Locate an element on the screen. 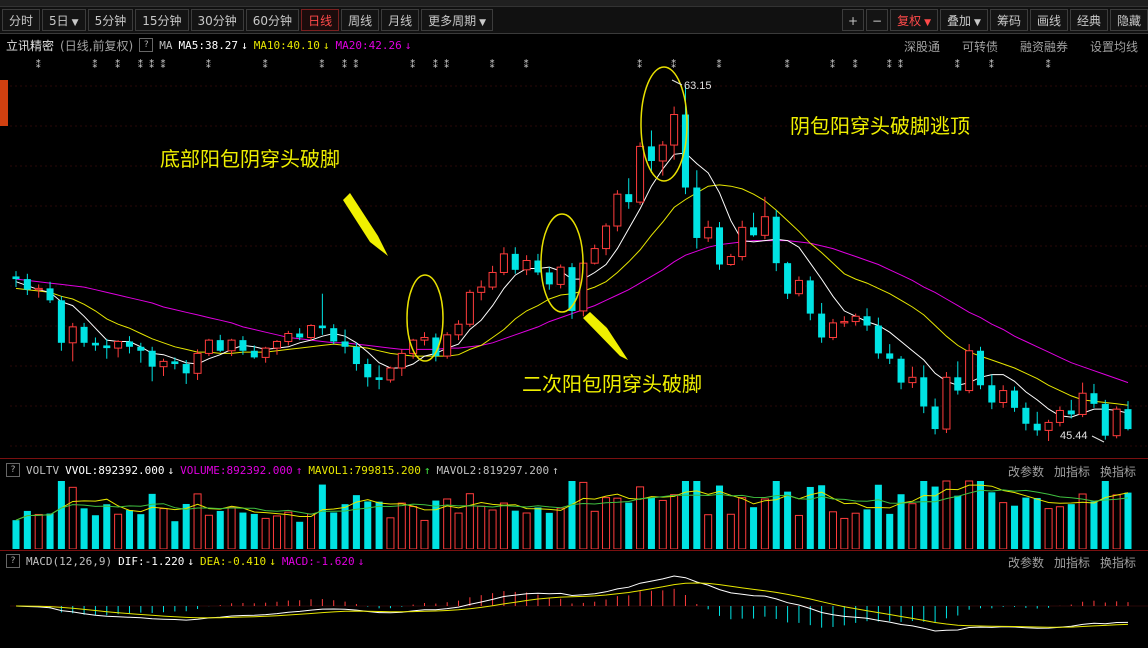  chips-button: 筹码 is located at coordinates (1008, 20).